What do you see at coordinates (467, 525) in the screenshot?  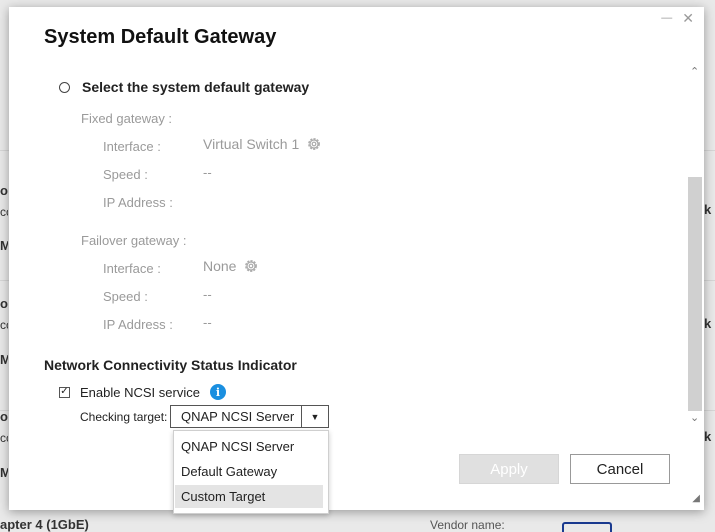 I see `bg-vendor-label: Vendor name:` at bounding box center [467, 525].